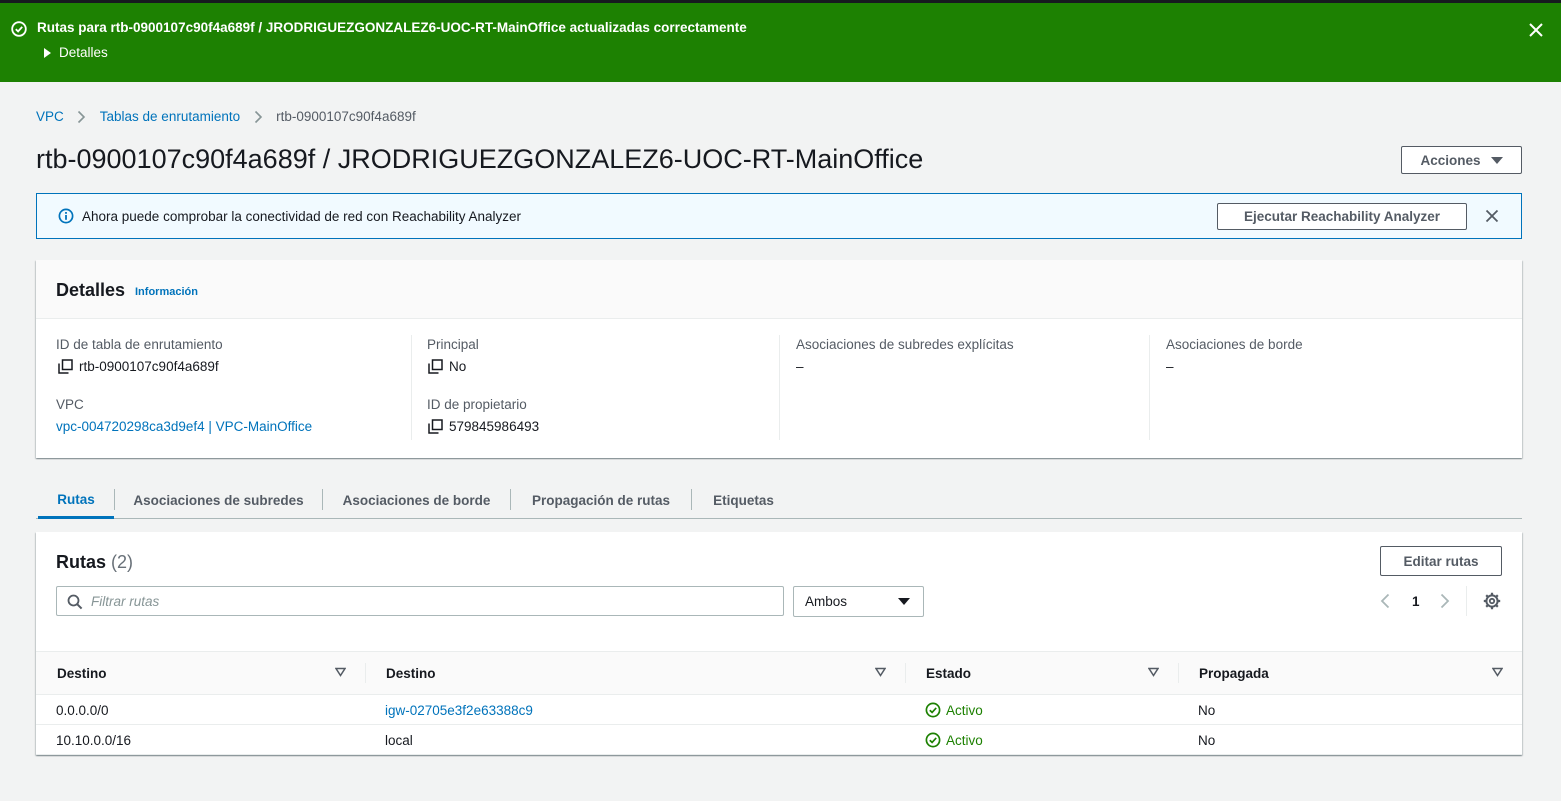  What do you see at coordinates (948, 673) in the screenshot?
I see `column-status: Estado` at bounding box center [948, 673].